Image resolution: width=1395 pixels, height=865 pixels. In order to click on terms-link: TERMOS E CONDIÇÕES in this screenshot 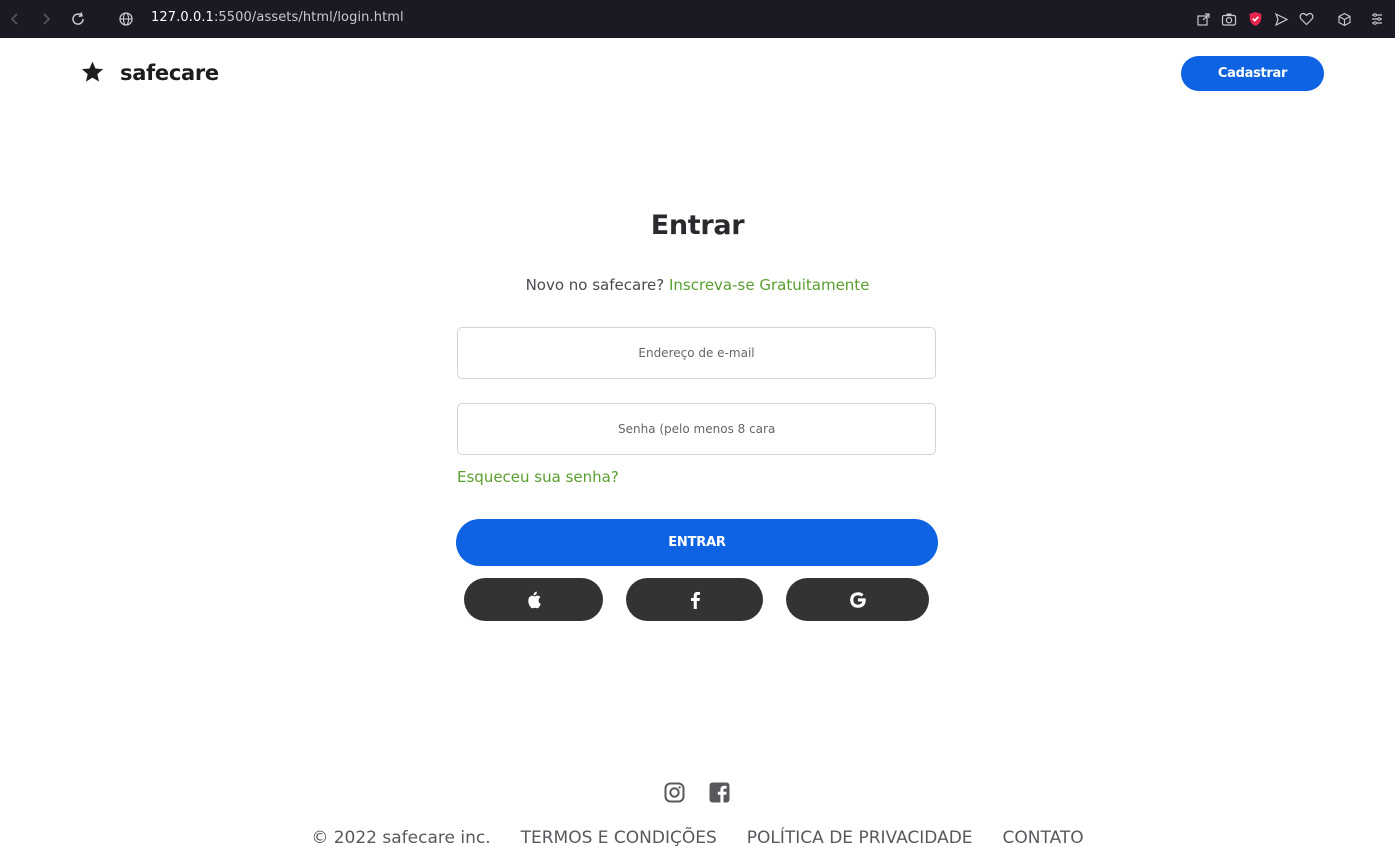, I will do `click(619, 838)`.